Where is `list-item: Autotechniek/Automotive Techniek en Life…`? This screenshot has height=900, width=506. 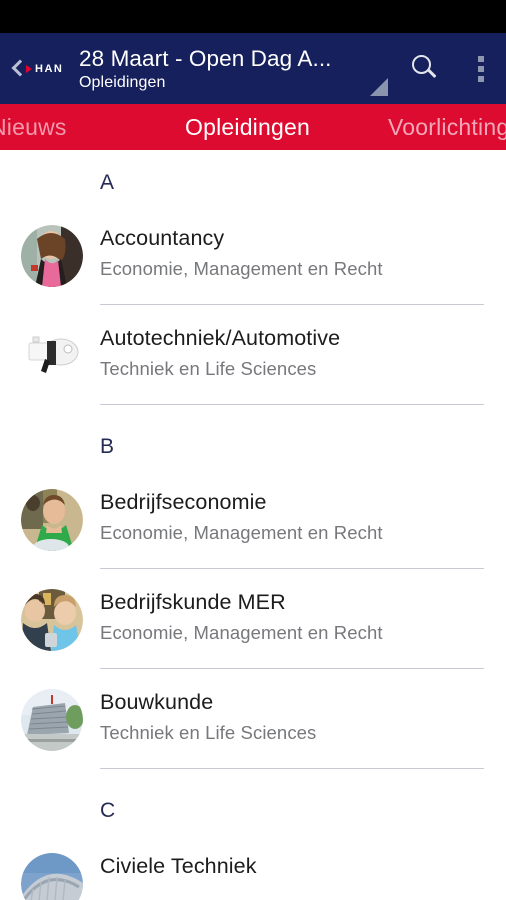
list-item: Autotechniek/Automotive Techniek en Life… is located at coordinates (253, 364).